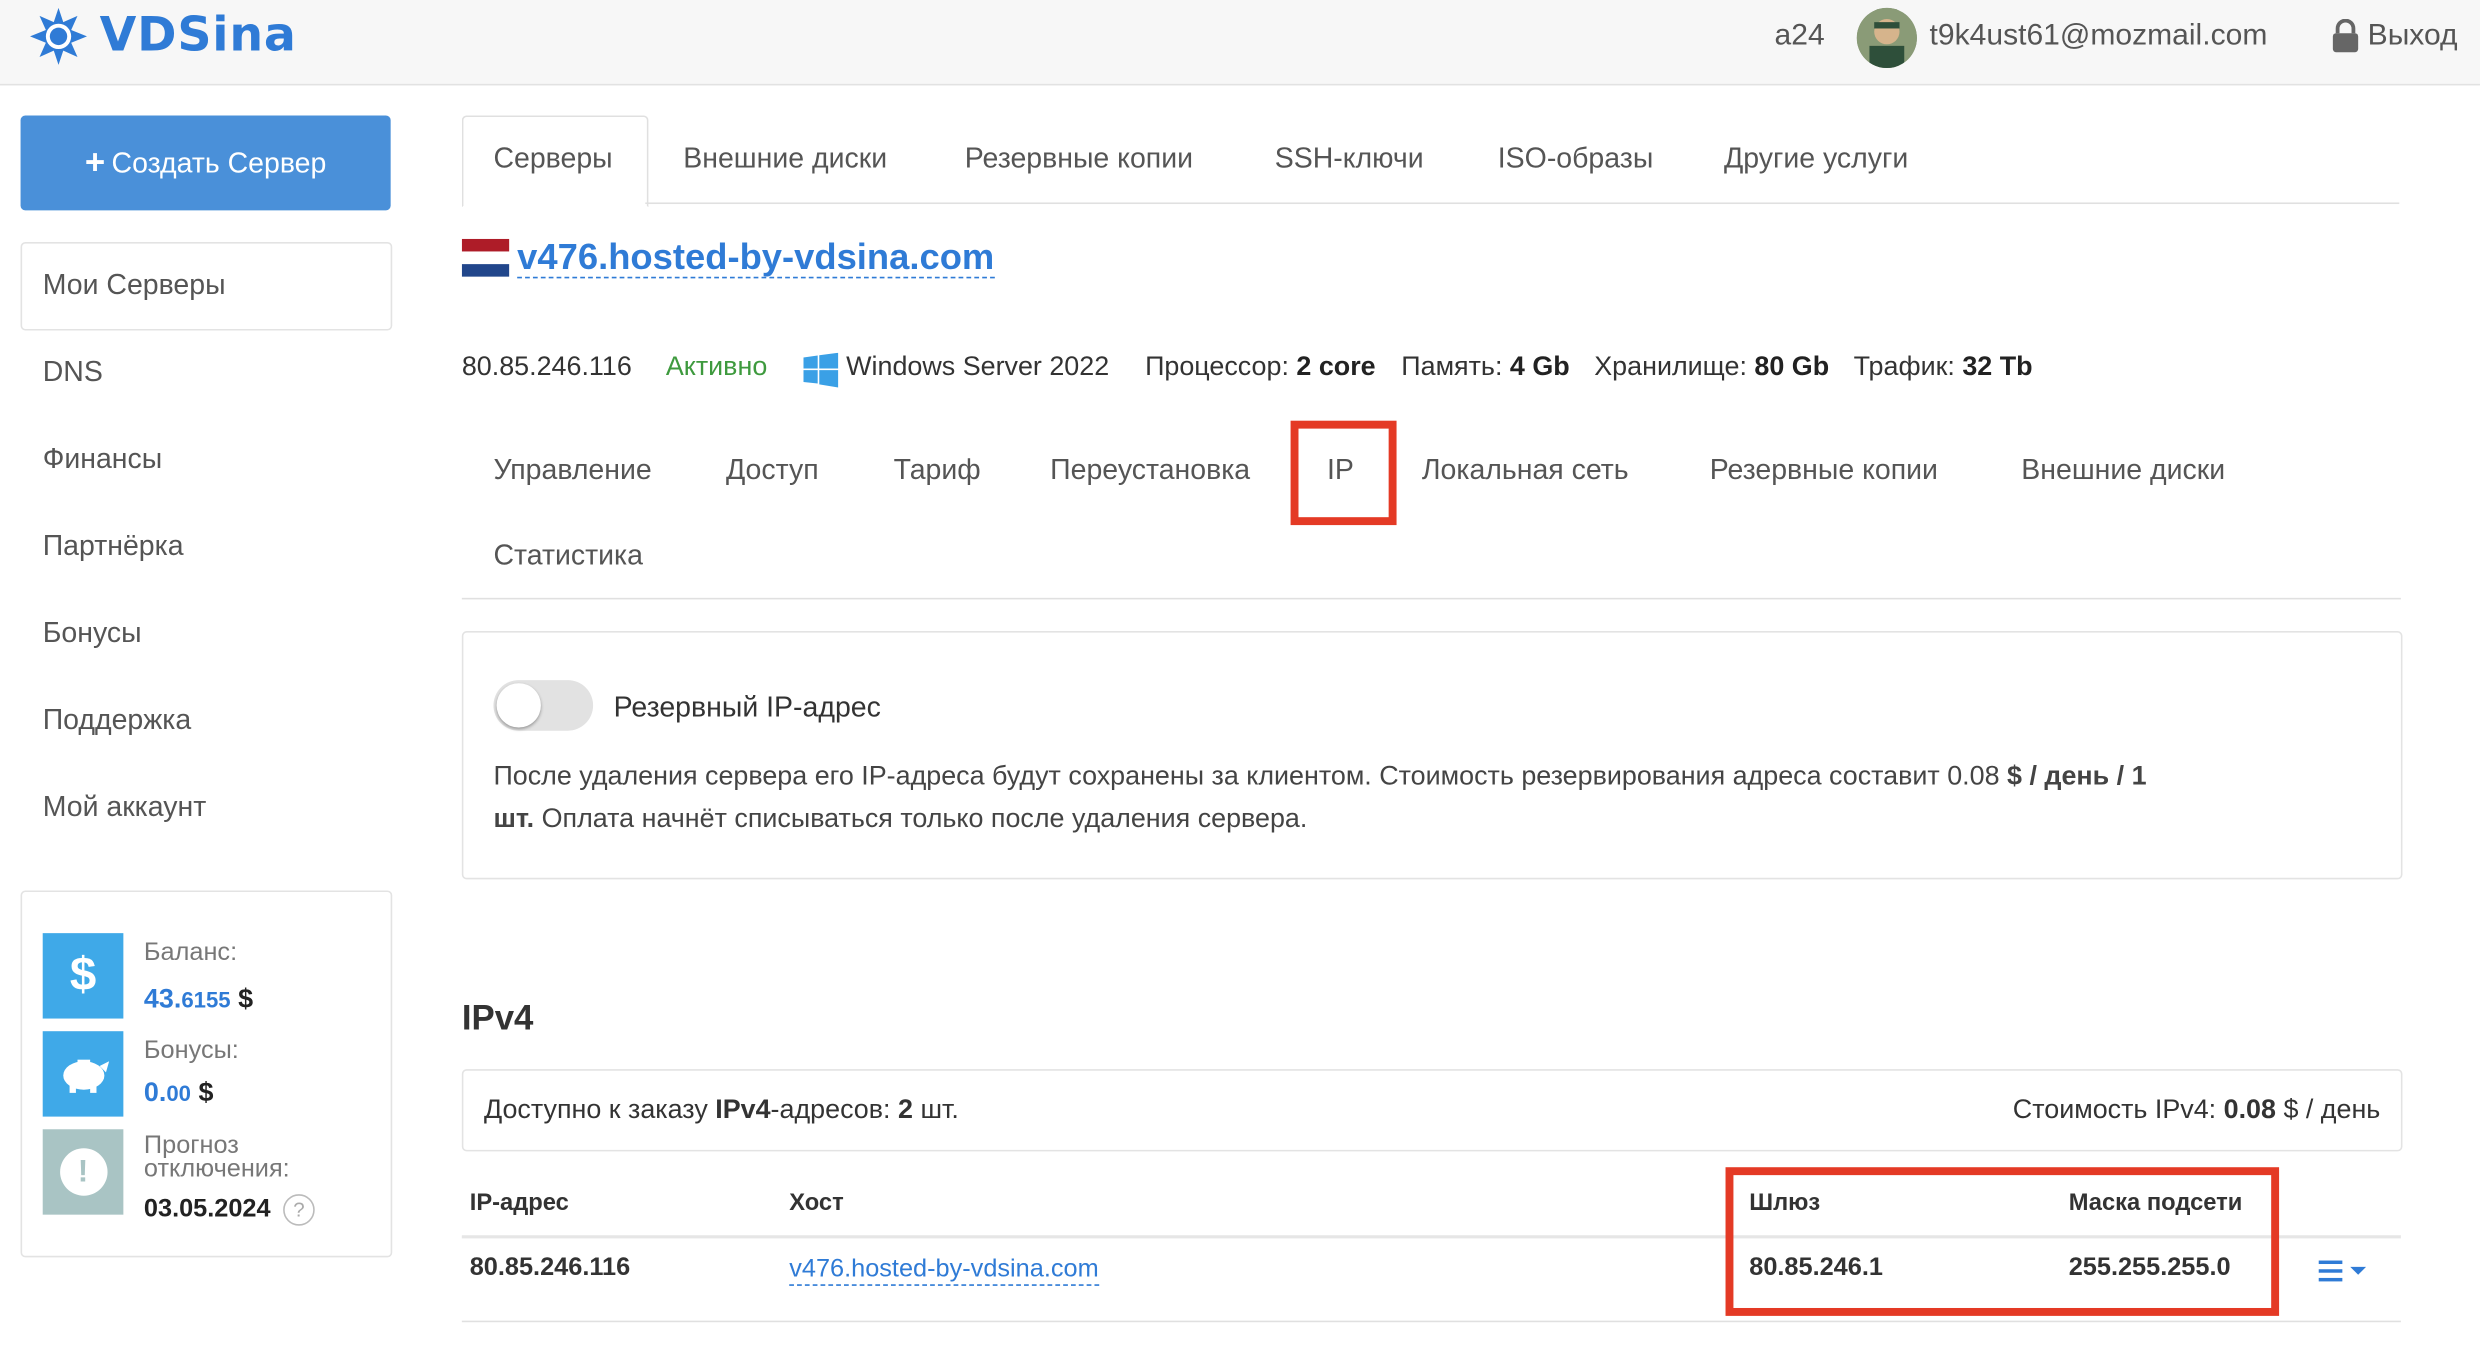 Image resolution: width=2480 pixels, height=1348 pixels. I want to click on logout-link: Выход, so click(2413, 36).